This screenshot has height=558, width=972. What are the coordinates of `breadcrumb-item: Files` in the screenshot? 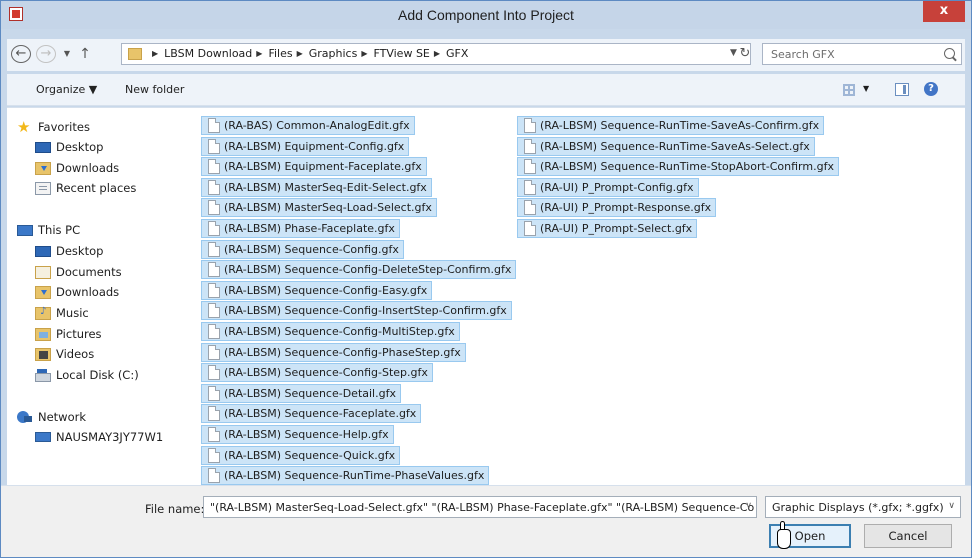 It's located at (280, 53).